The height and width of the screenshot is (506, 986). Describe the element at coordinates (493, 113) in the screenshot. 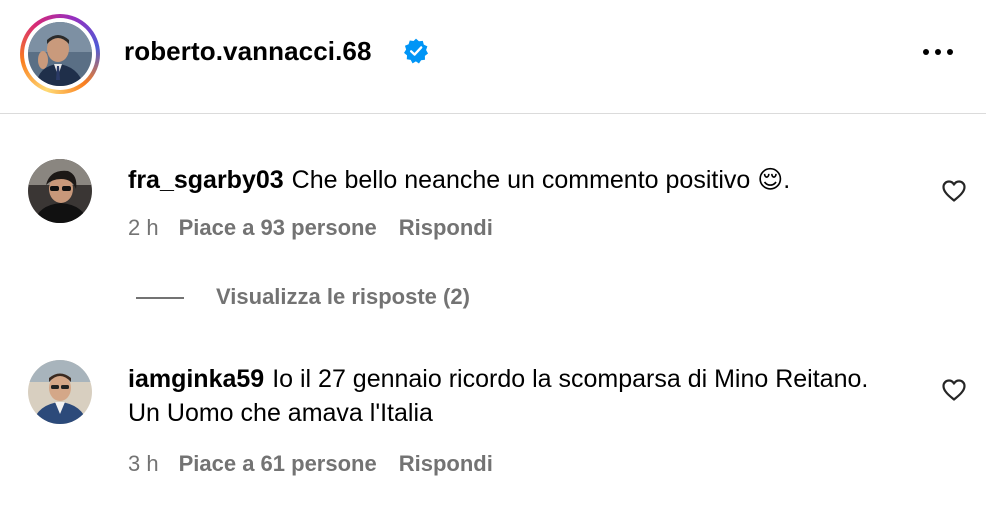

I see `header-divider` at that location.